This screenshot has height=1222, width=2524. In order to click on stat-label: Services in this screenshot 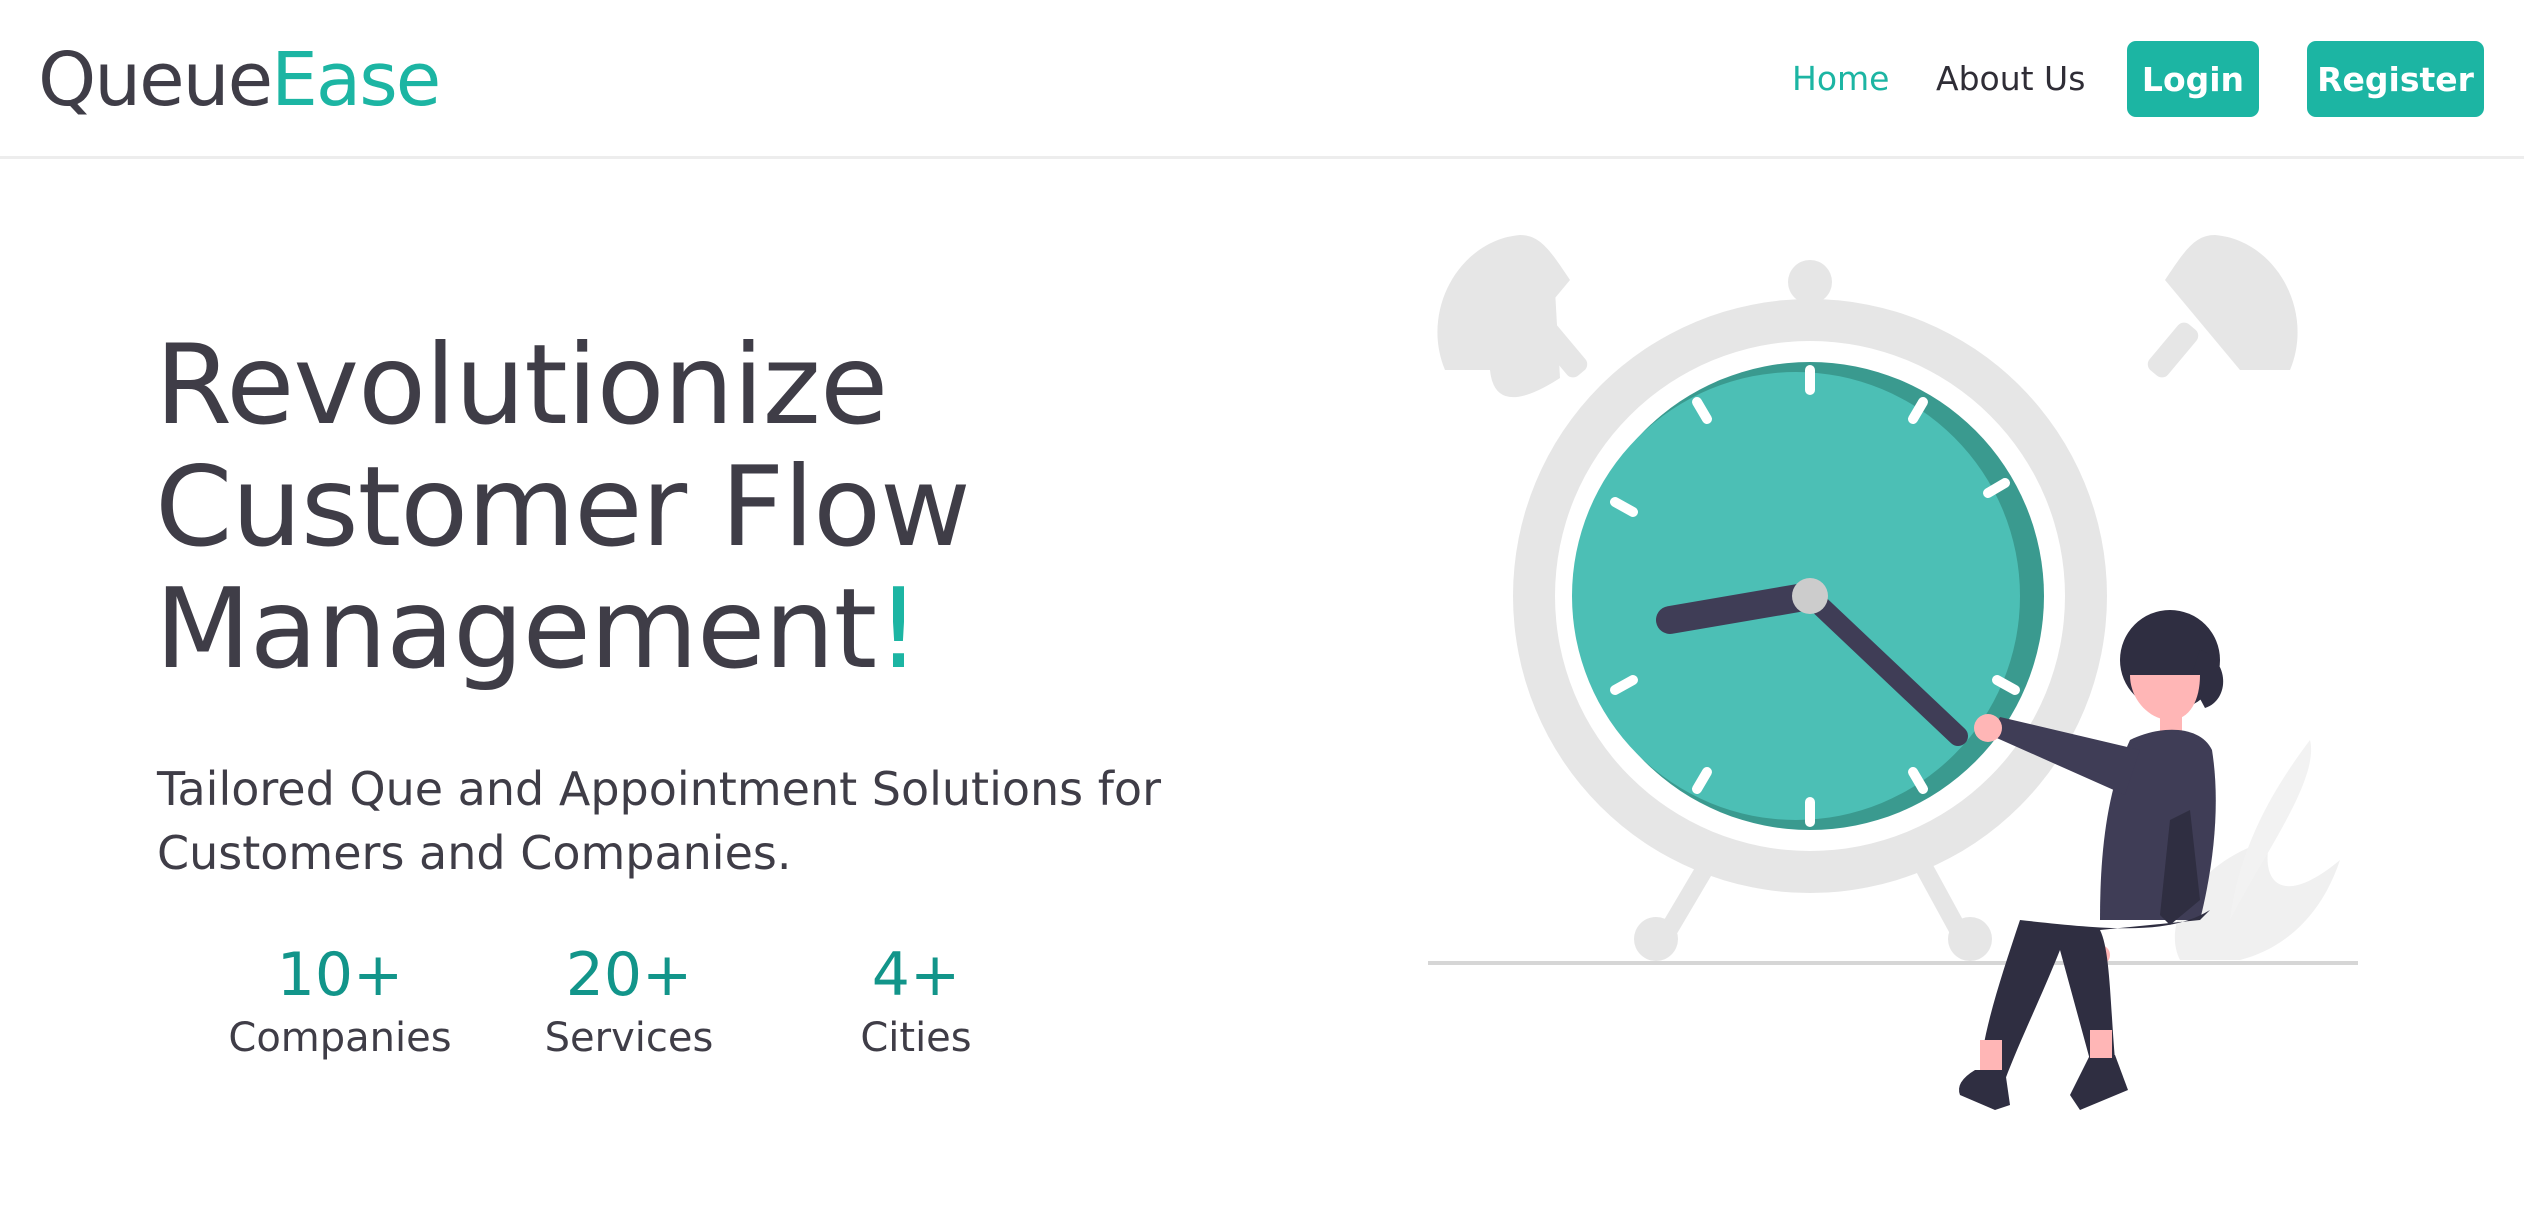, I will do `click(629, 1038)`.